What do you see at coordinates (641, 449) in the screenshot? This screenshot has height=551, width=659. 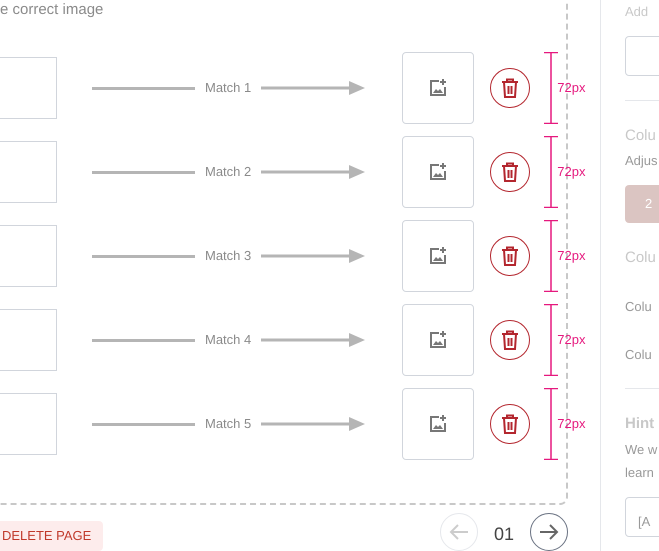 I see `hint-text: We w` at bounding box center [641, 449].